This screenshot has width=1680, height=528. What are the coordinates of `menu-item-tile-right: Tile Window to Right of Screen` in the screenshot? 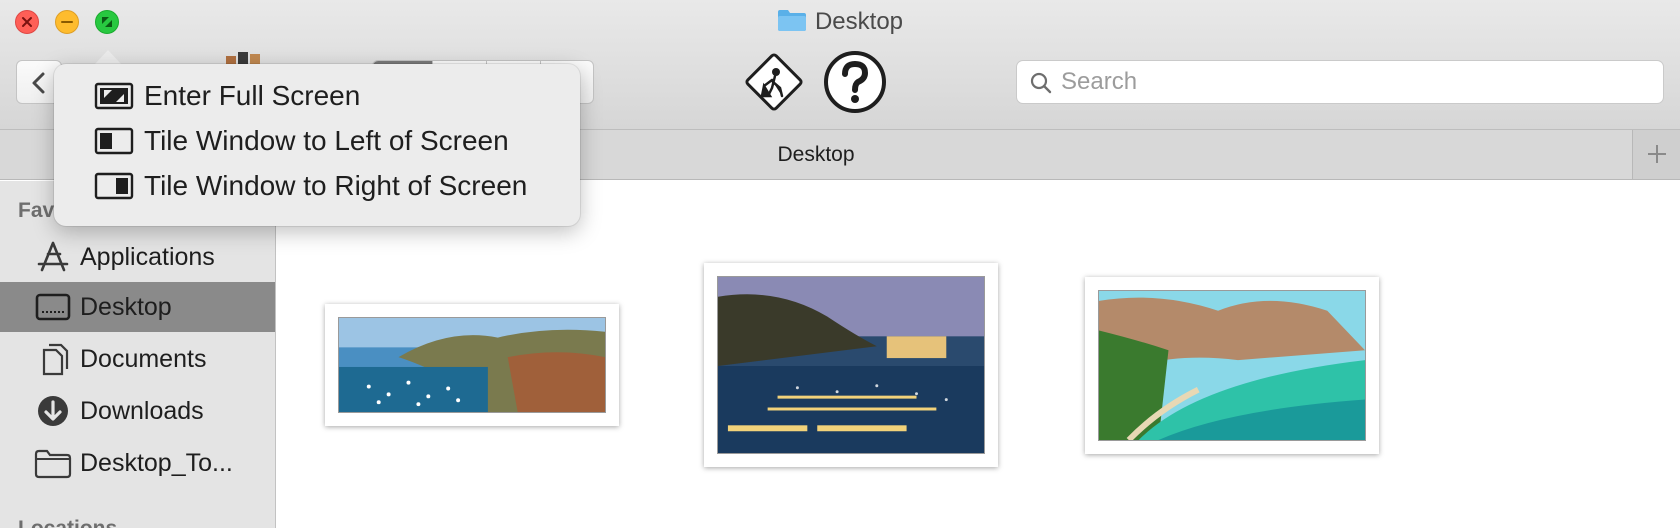 It's located at (329, 186).